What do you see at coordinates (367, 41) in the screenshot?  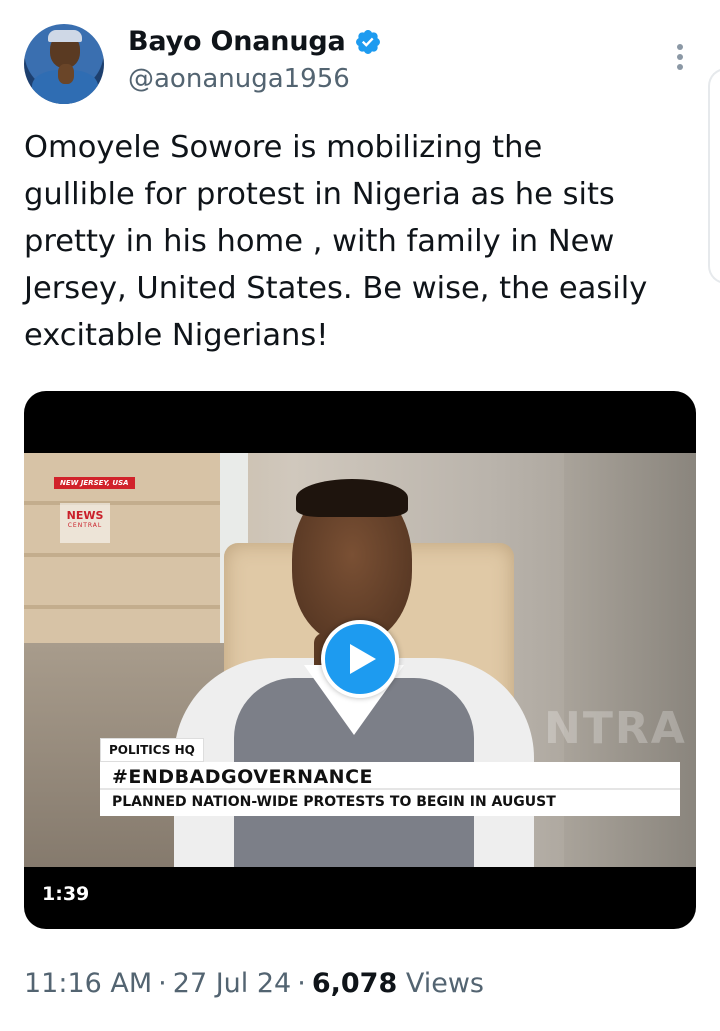 I see `verified-badge-icon` at bounding box center [367, 41].